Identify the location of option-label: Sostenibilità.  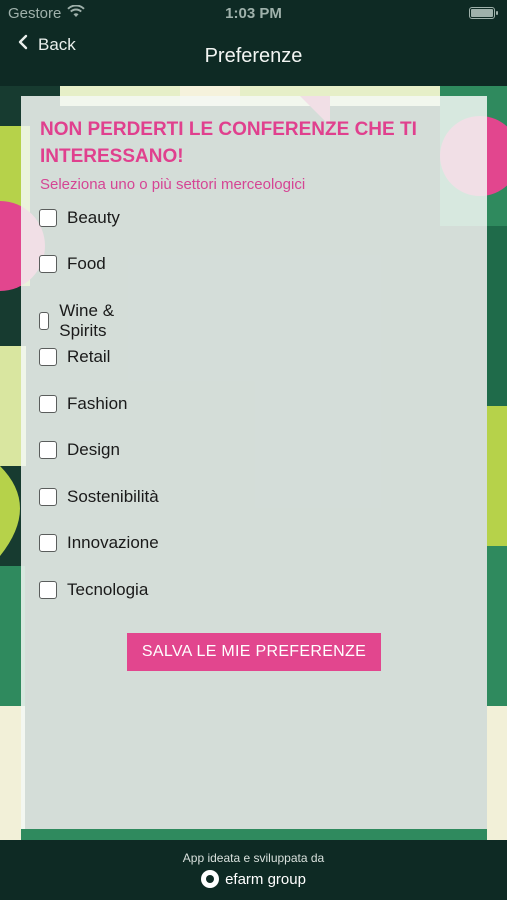
(113, 496).